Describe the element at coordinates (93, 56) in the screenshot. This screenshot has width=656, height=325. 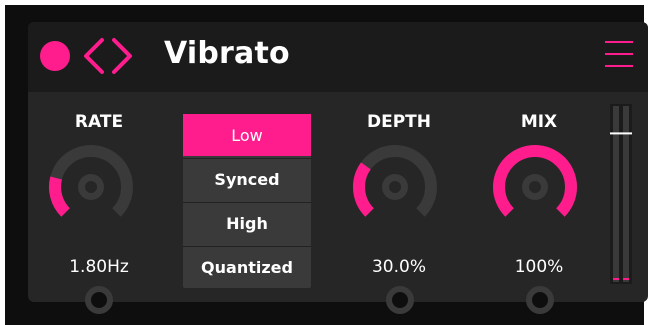
I see `chevron-left-icon` at that location.